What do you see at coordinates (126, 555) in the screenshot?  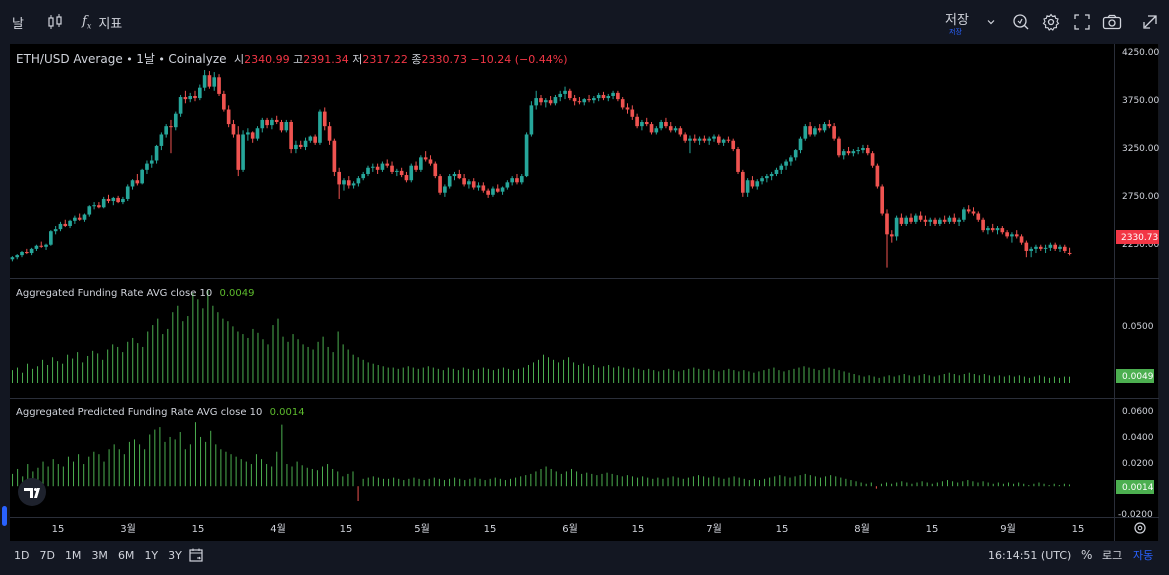 I see `range-button-6m: 6M` at bounding box center [126, 555].